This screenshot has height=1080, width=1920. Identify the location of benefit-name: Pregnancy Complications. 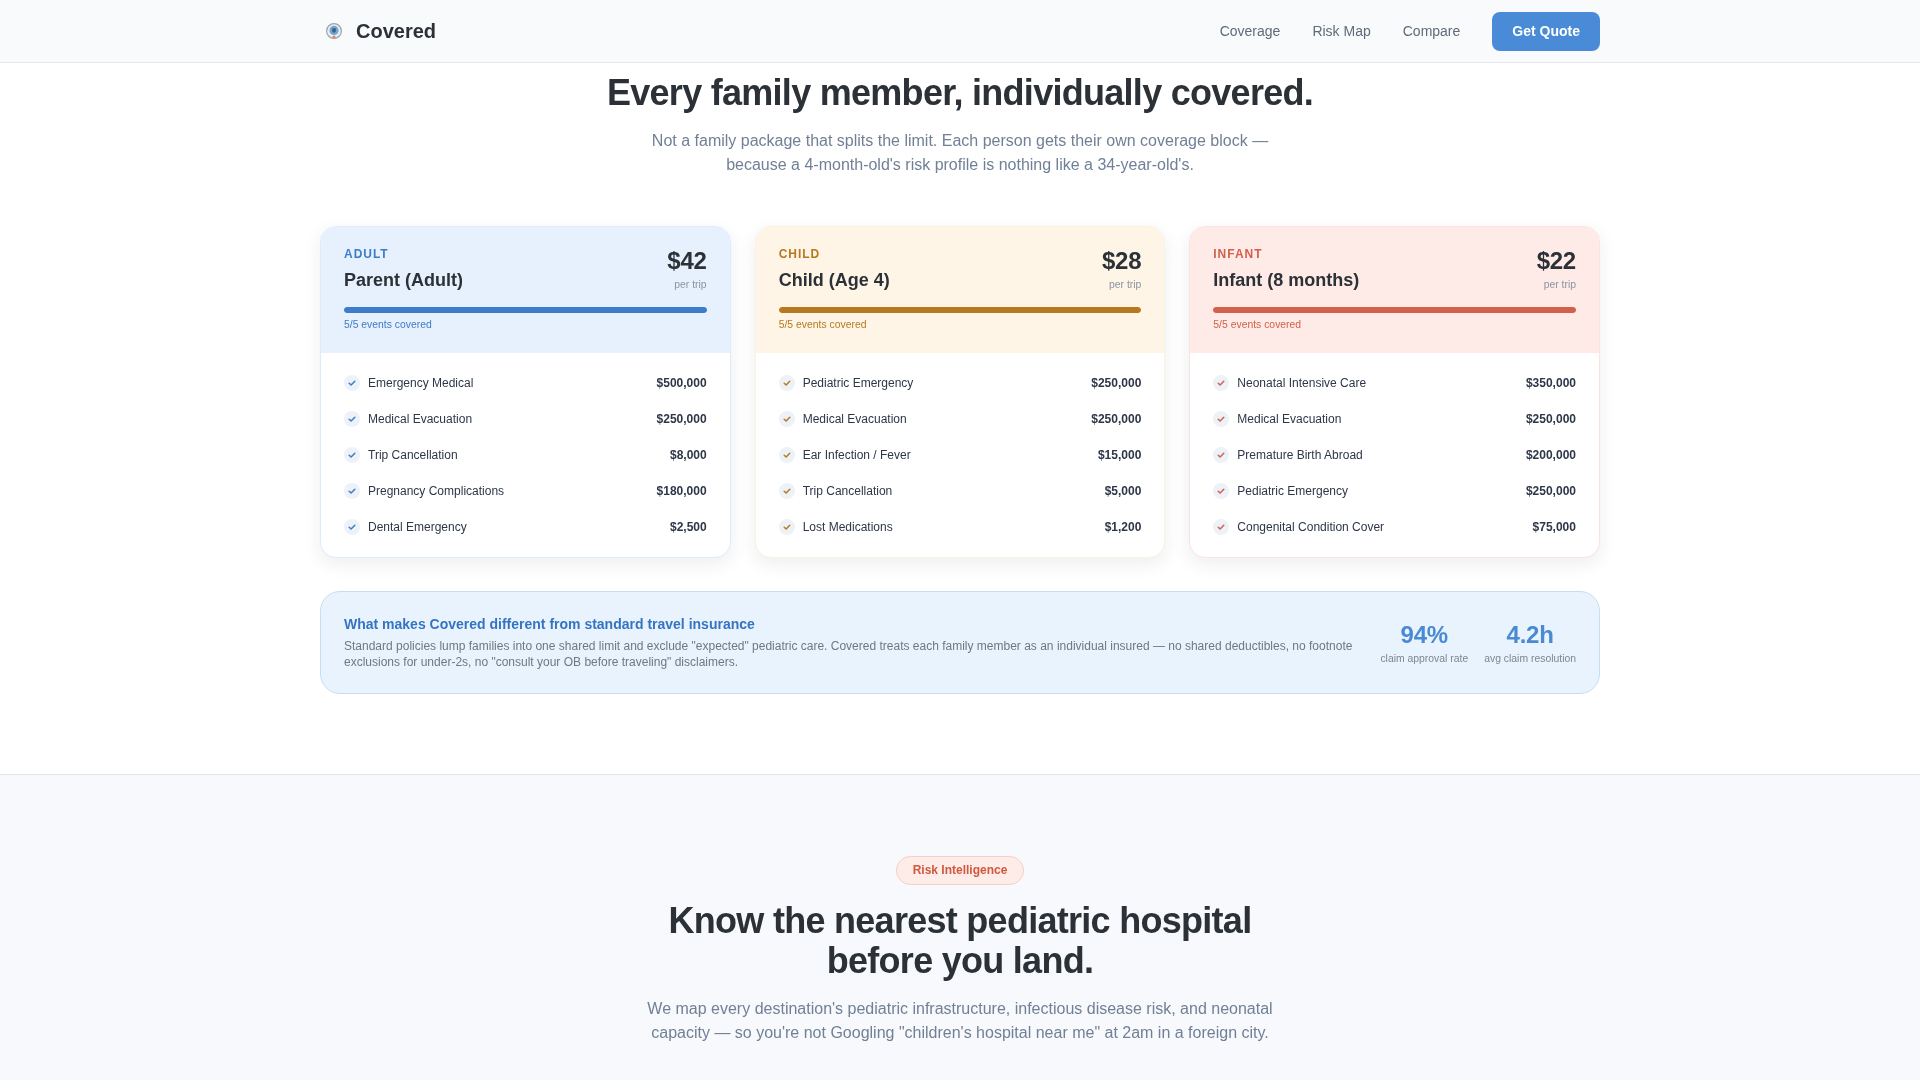
(437, 491).